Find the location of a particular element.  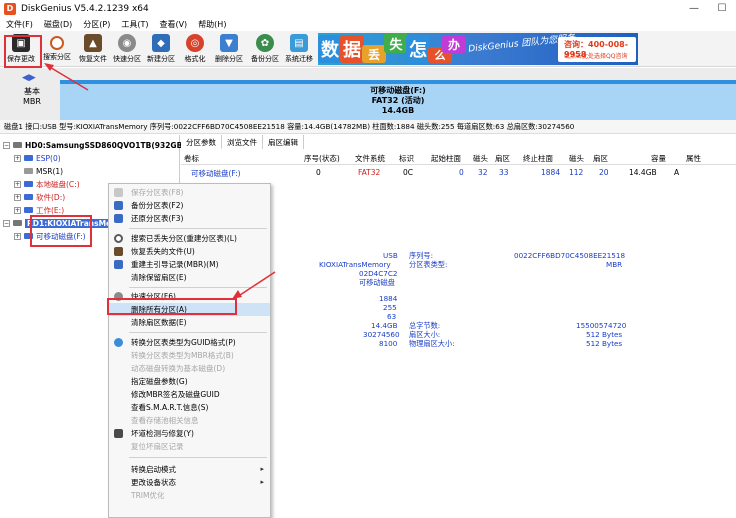

arrowhead-save-icon is located at coordinates (49, 67).